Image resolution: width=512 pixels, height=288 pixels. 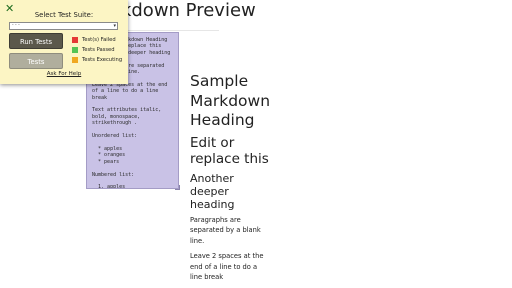 What do you see at coordinates (75, 60) in the screenshot?
I see `executing-status-swatch` at bounding box center [75, 60].